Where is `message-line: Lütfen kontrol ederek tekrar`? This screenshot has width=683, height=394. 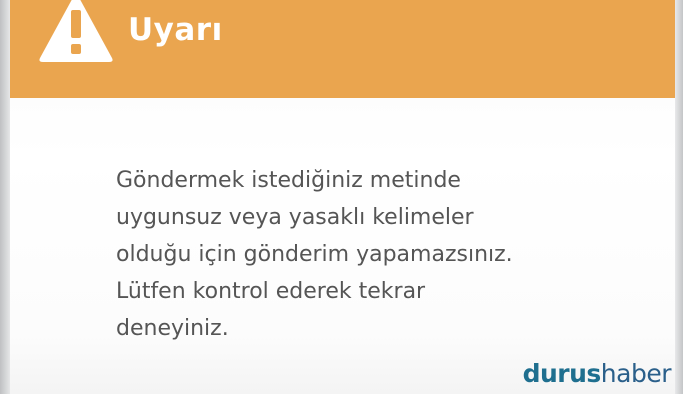
message-line: Lütfen kontrol ederek tekrar is located at coordinates (271, 291).